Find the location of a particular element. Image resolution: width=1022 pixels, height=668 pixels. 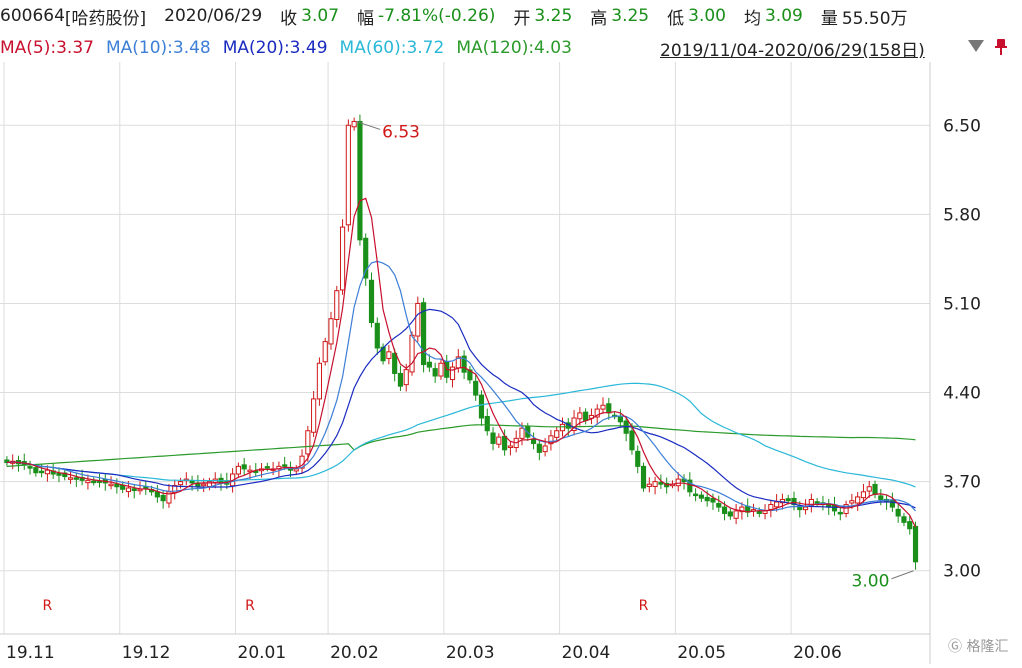

avg-value: 3.09 is located at coordinates (783, 16).